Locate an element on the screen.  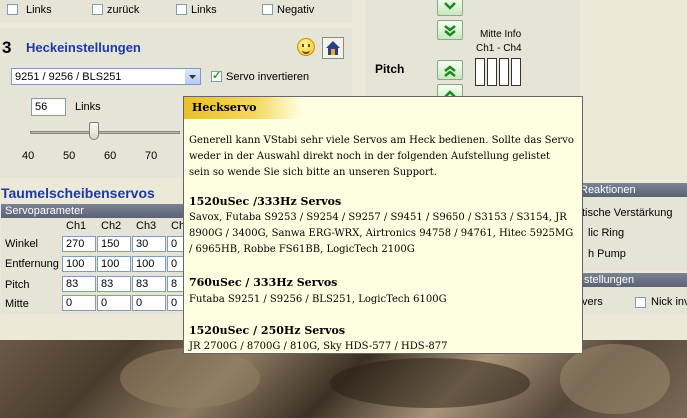
section-number: 3 is located at coordinates (7, 47).